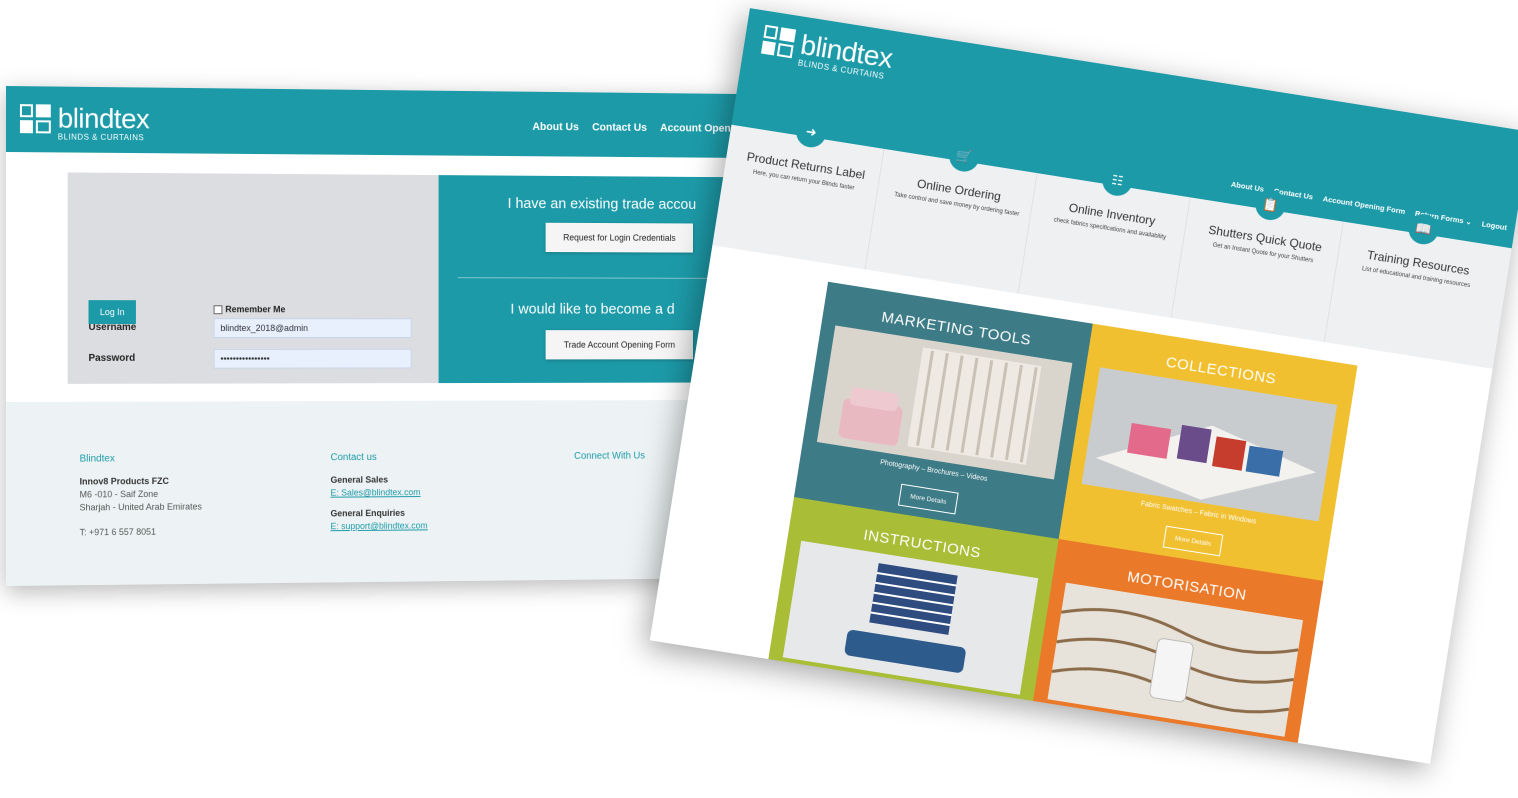  I want to click on footer-sales-email: E: Sales@blindtex.com, so click(379, 492).